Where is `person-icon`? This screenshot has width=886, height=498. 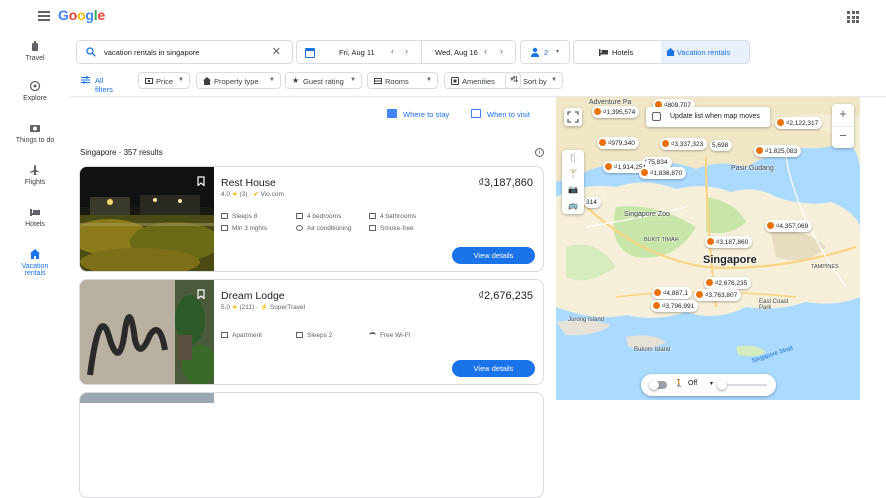
person-icon is located at coordinates (535, 52).